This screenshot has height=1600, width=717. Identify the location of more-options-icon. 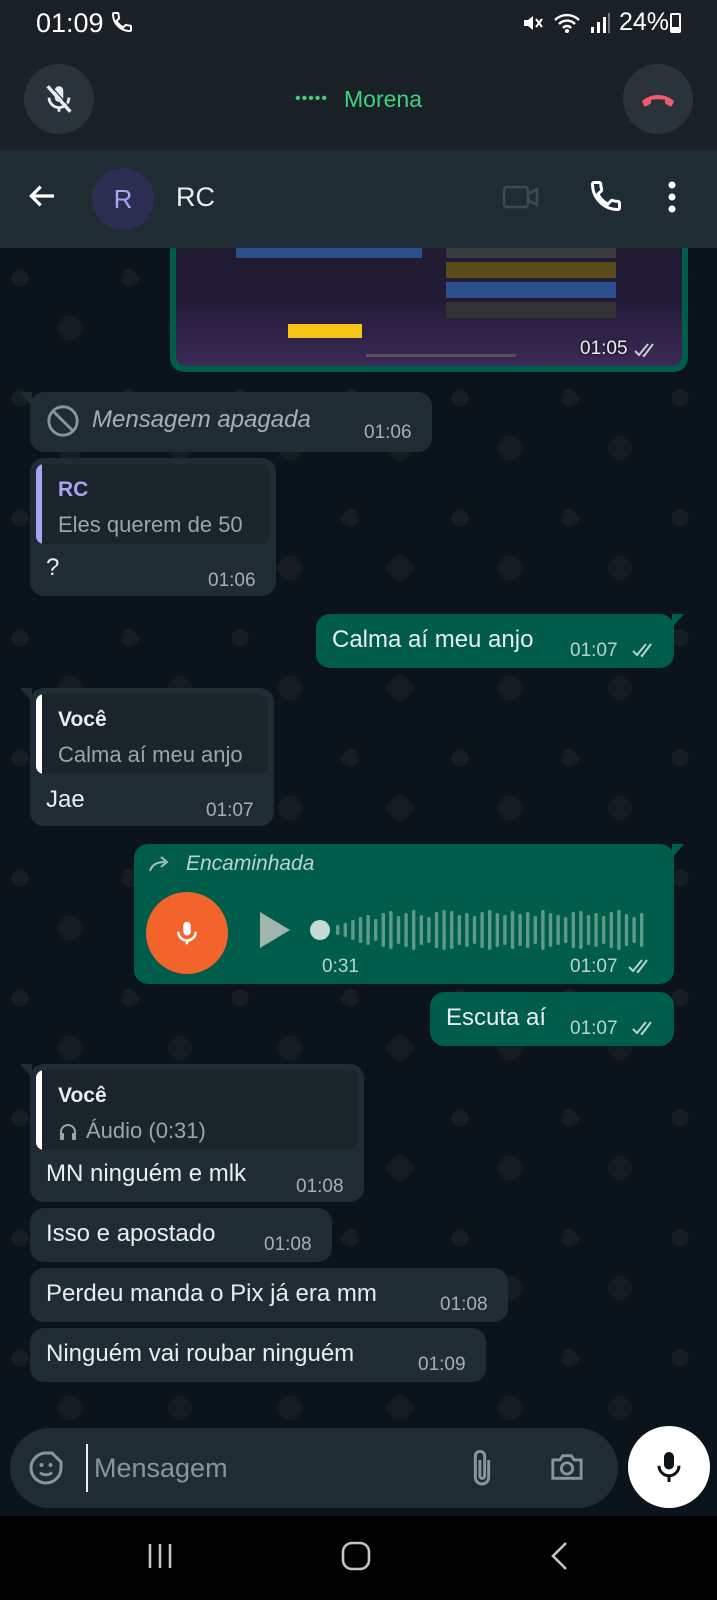
(672, 199).